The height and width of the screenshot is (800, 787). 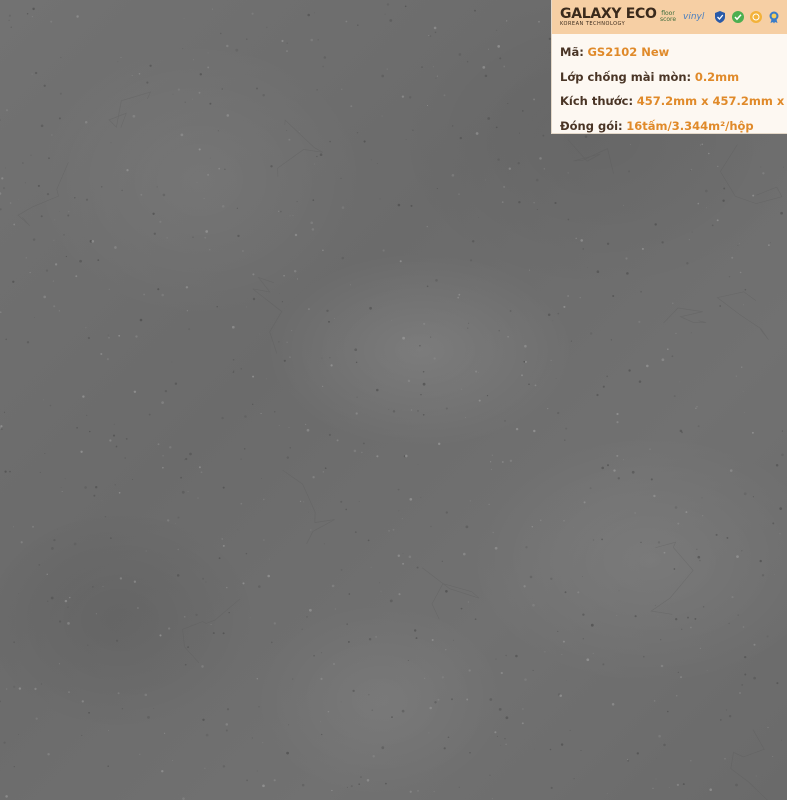 What do you see at coordinates (694, 17) in the screenshot?
I see `vinyl-badge: vinyl` at bounding box center [694, 17].